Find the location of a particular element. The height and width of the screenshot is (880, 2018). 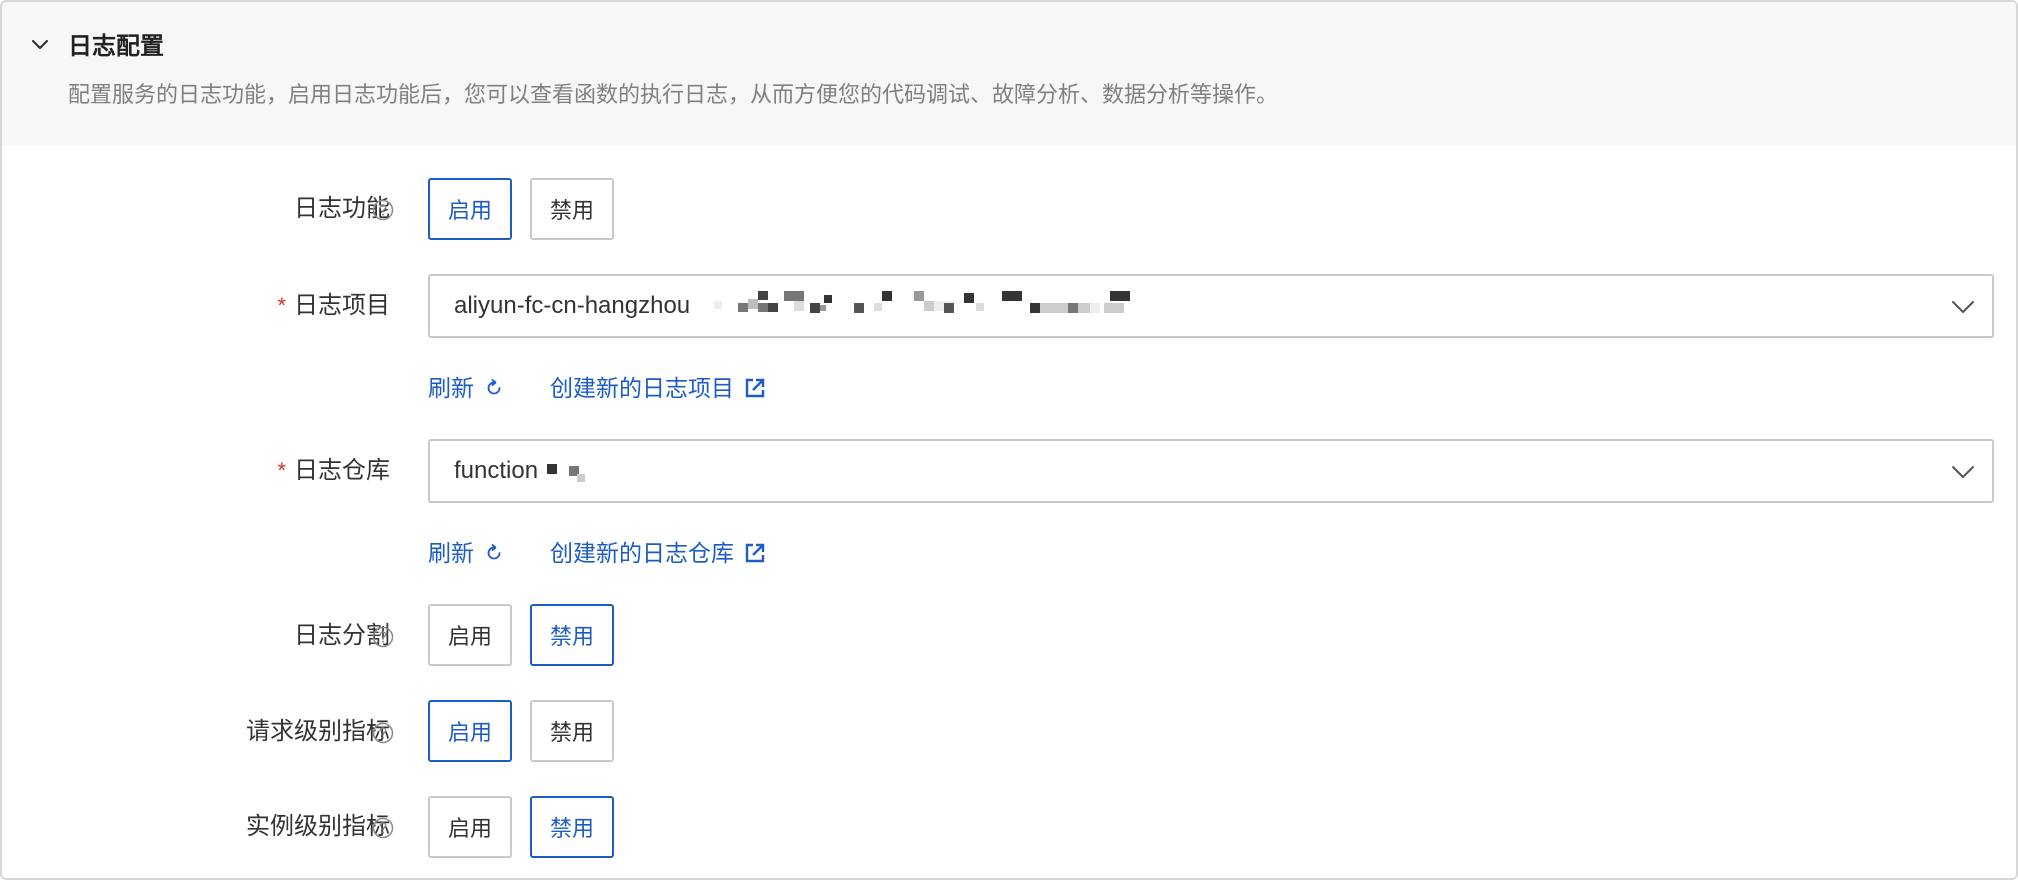

log-feature-enable-button: 启用 is located at coordinates (470, 209).